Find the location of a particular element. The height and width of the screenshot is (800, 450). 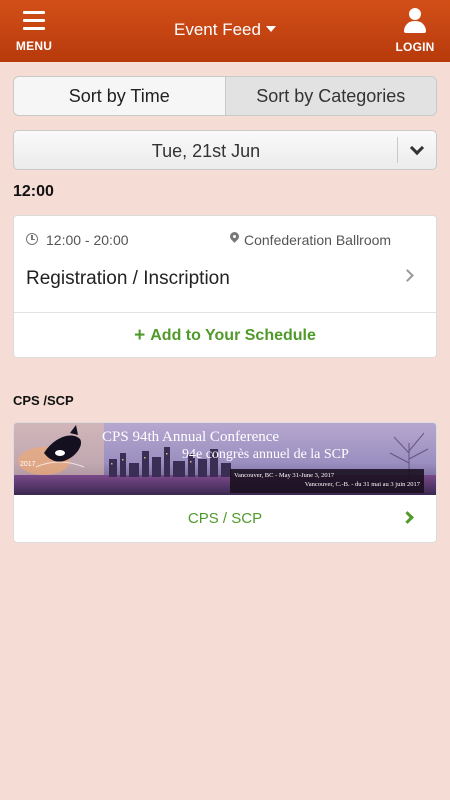

banner-title: CPS 94th Annual Conference is located at coordinates (191, 437).